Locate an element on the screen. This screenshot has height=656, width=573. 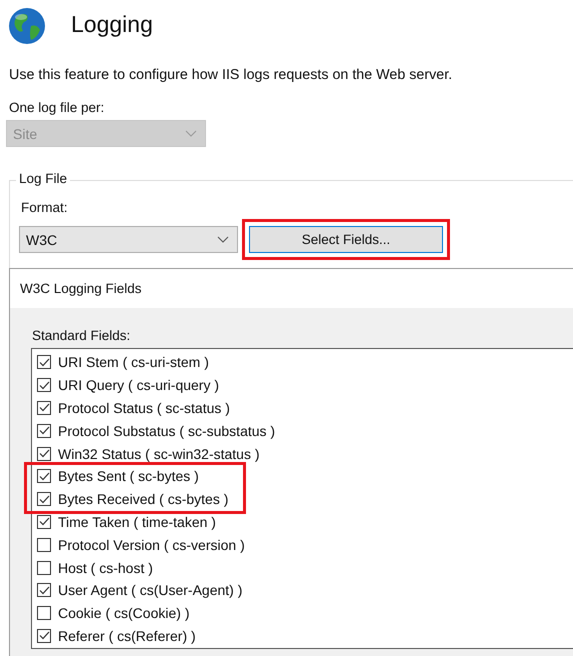
field-option-label: URI Query ( cs-uri-query ) is located at coordinates (139, 385).